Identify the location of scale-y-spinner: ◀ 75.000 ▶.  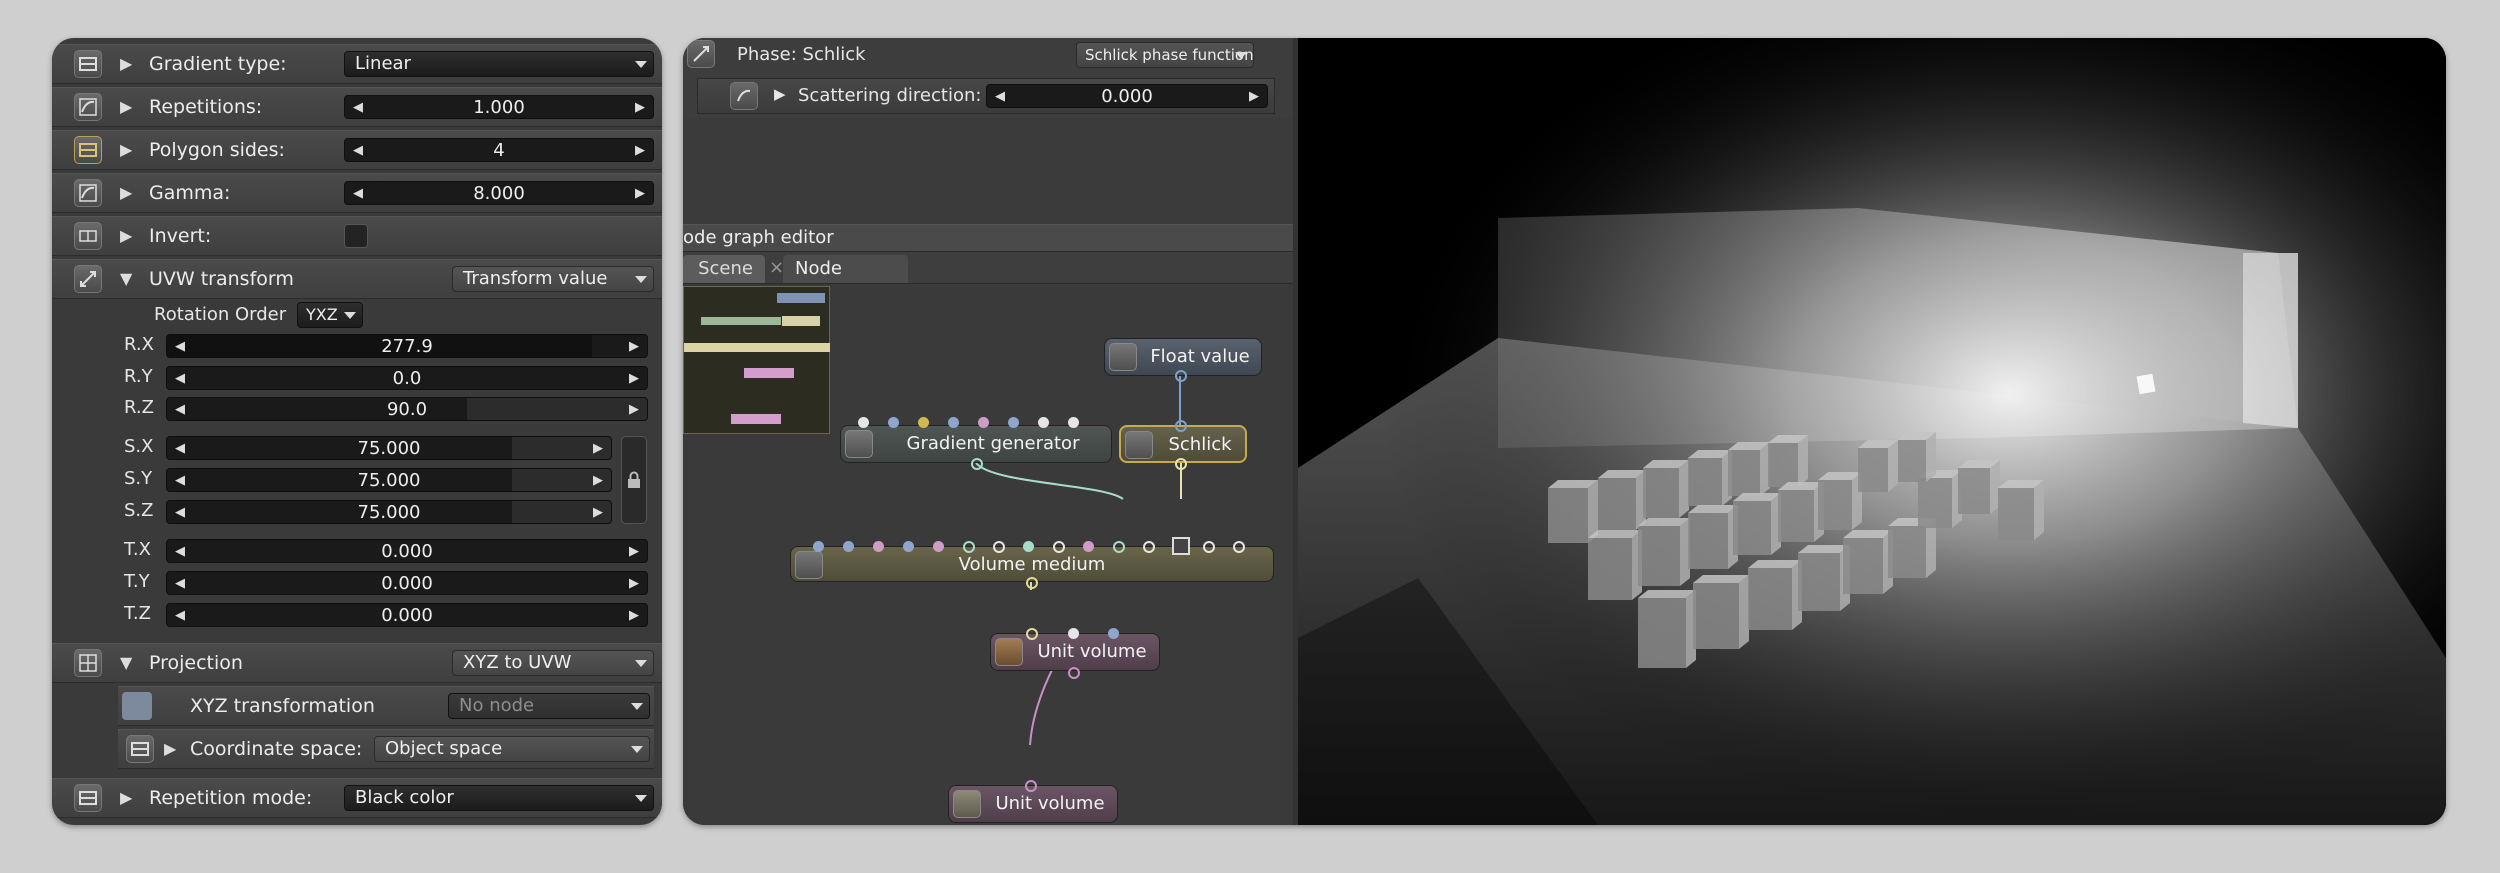
(389, 480).